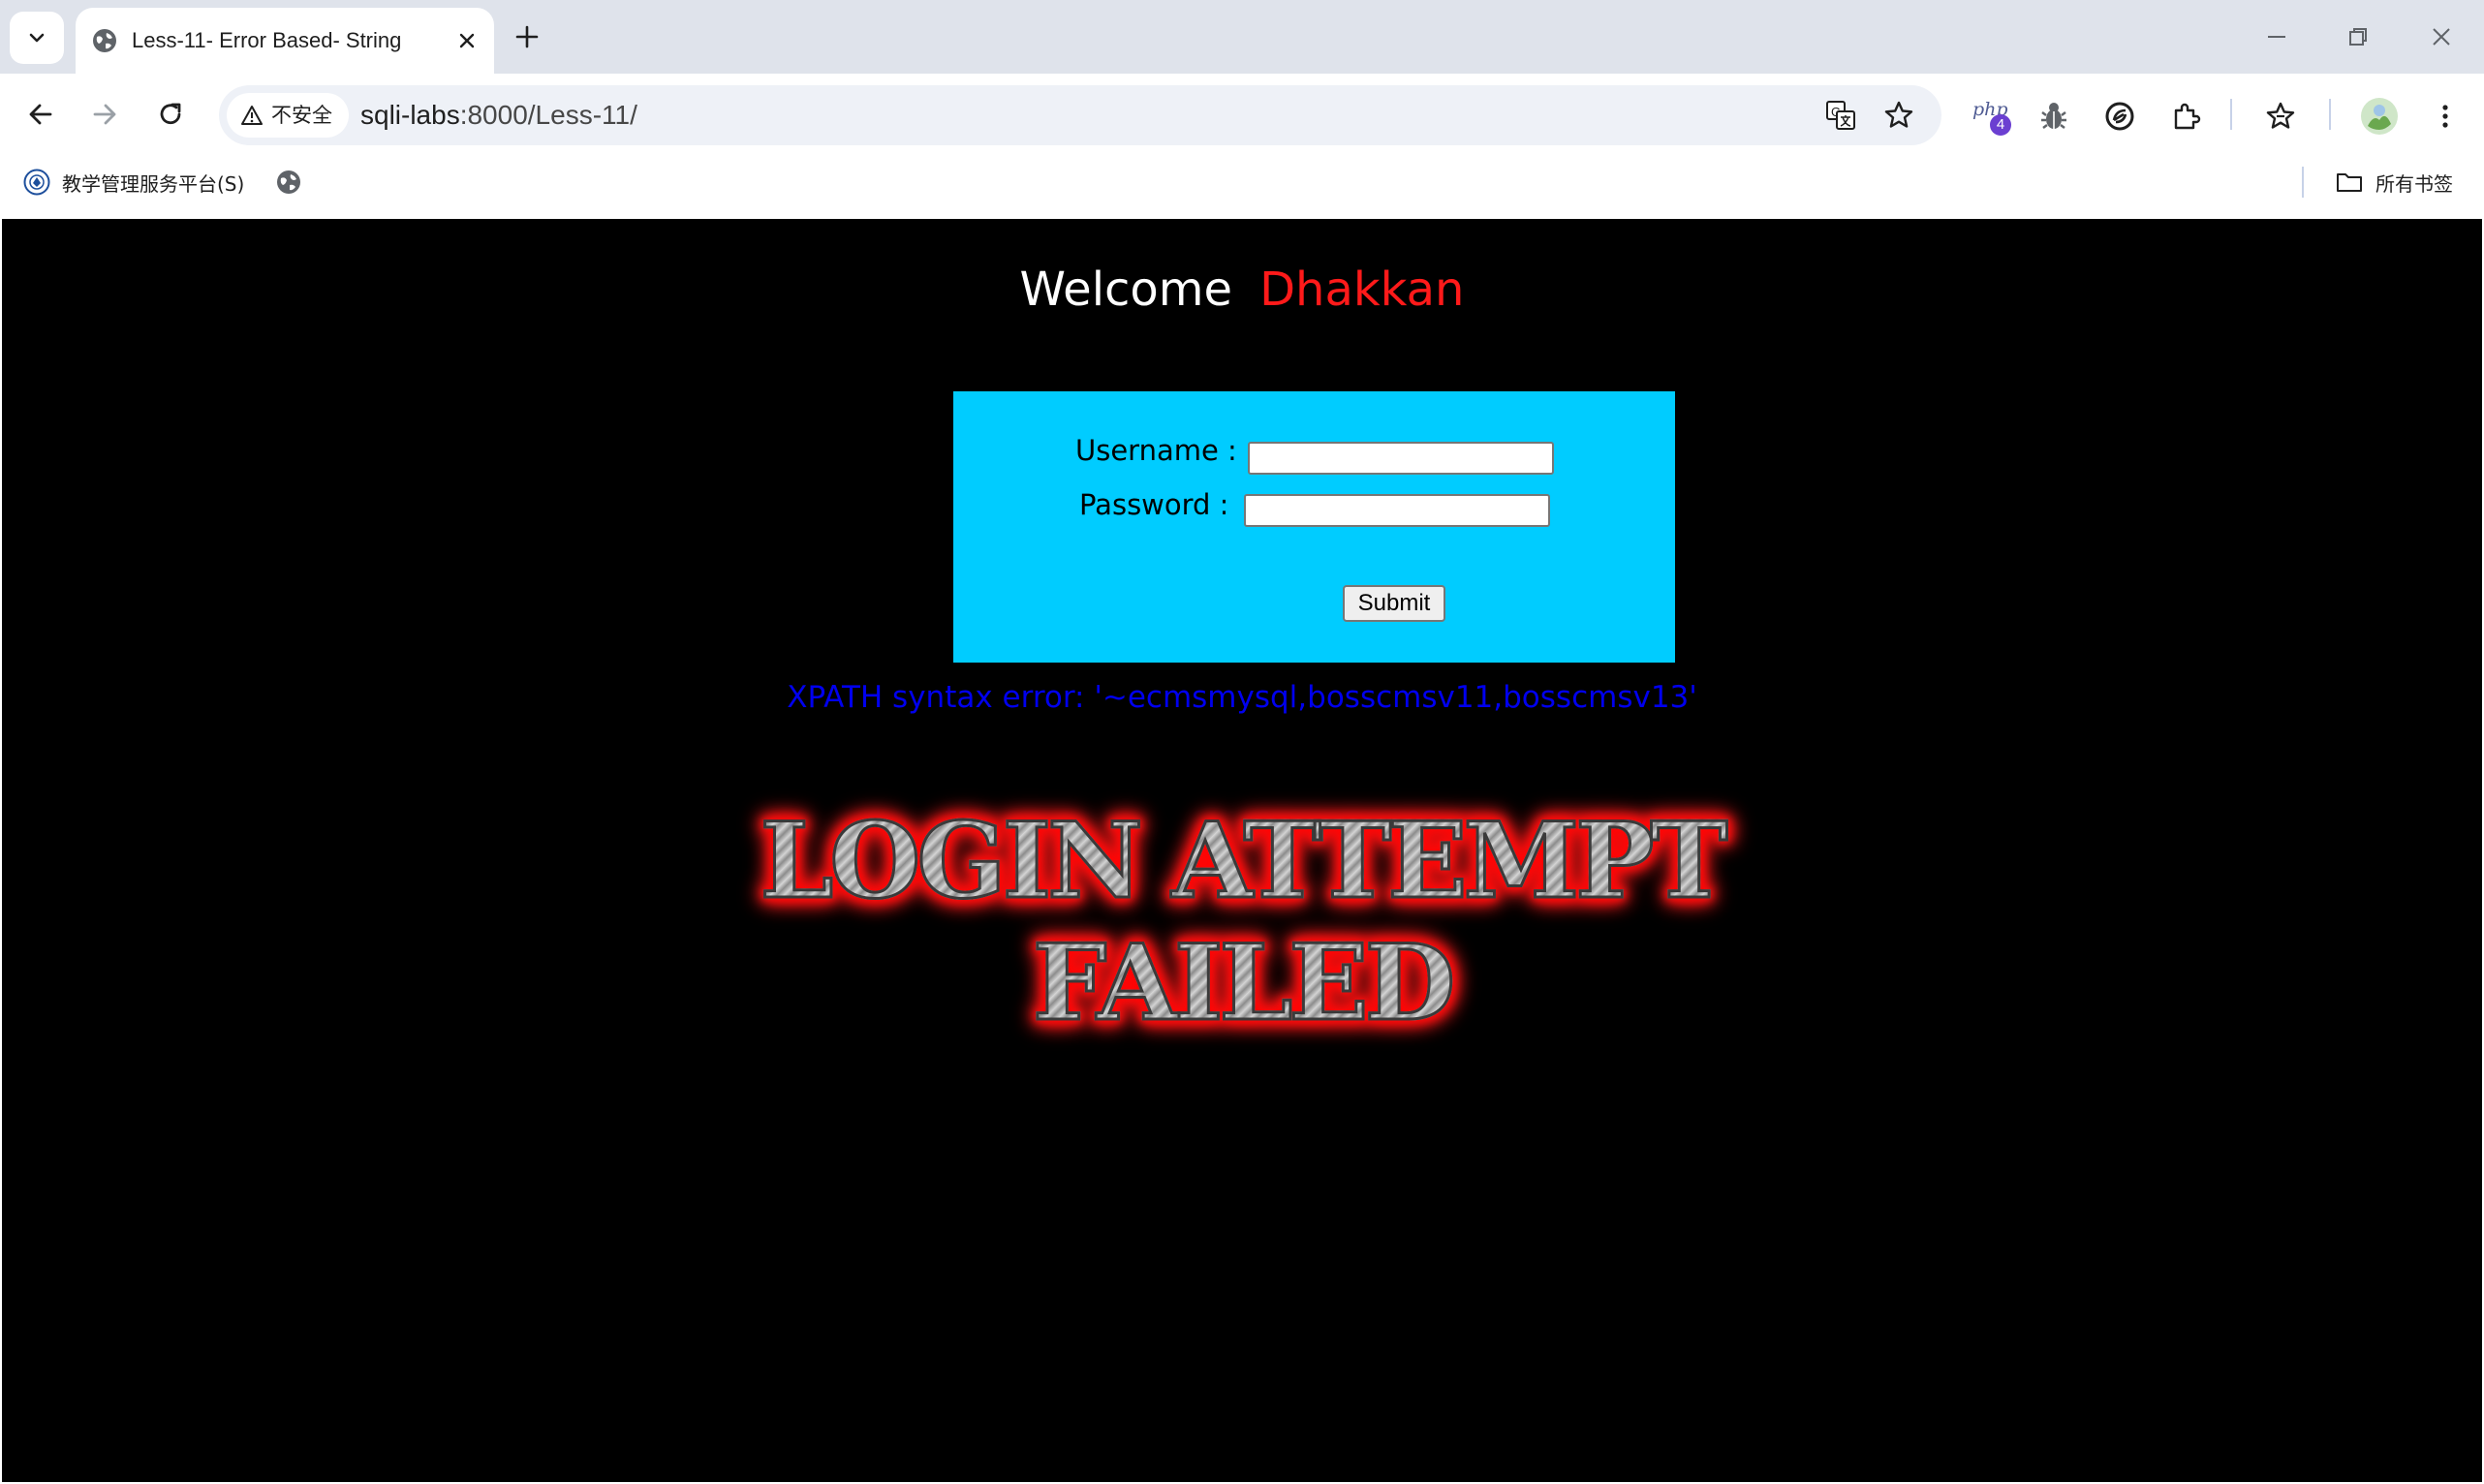 The image size is (2484, 1484). I want to click on password-label: Password :, so click(1154, 504).